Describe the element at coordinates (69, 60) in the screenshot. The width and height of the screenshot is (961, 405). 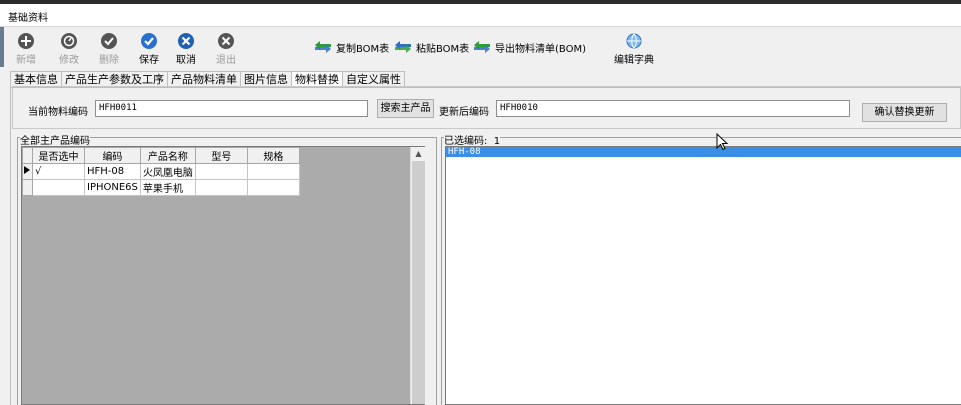
I see `edit-button-label: 修改` at that location.